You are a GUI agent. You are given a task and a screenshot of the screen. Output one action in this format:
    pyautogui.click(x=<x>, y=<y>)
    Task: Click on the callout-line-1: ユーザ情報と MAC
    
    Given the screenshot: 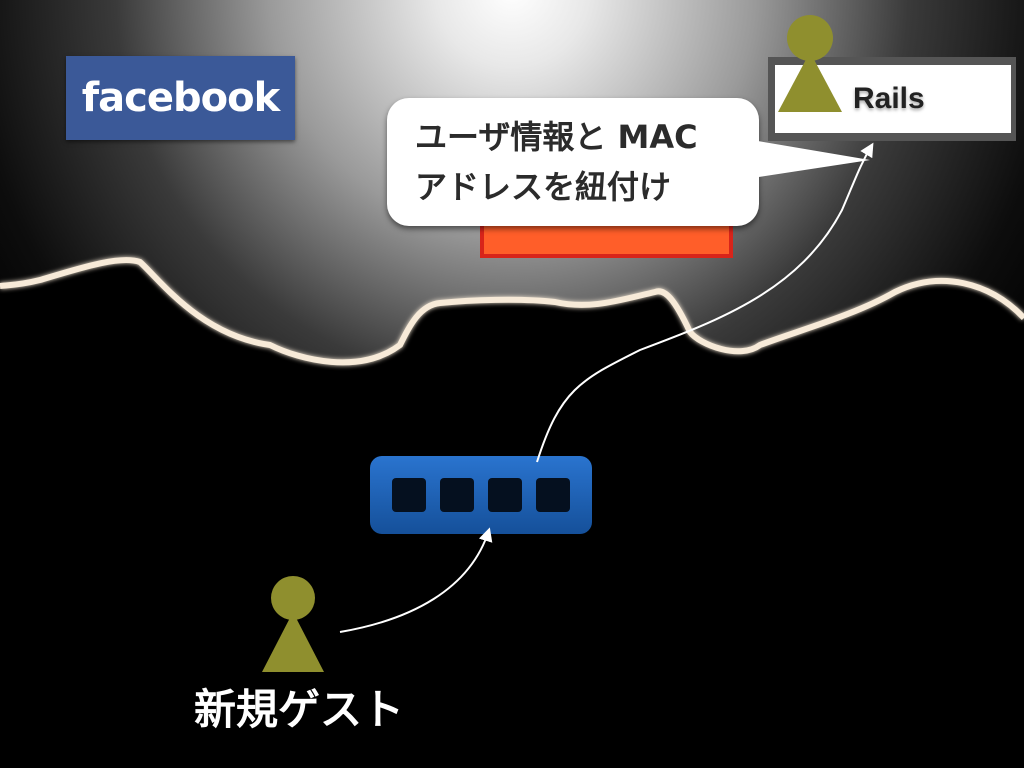 What is the action you would take?
    pyautogui.click(x=556, y=137)
    